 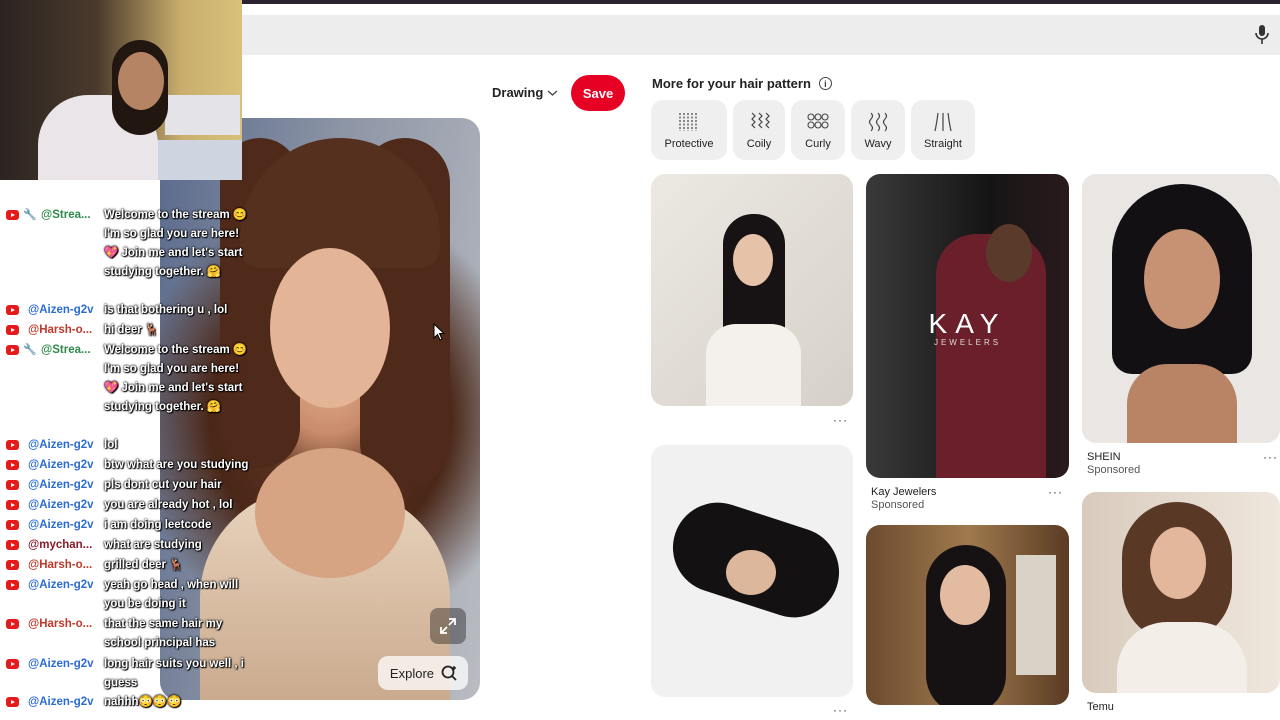 What do you see at coordinates (759, 143) in the screenshot?
I see `chip-label: Coily` at bounding box center [759, 143].